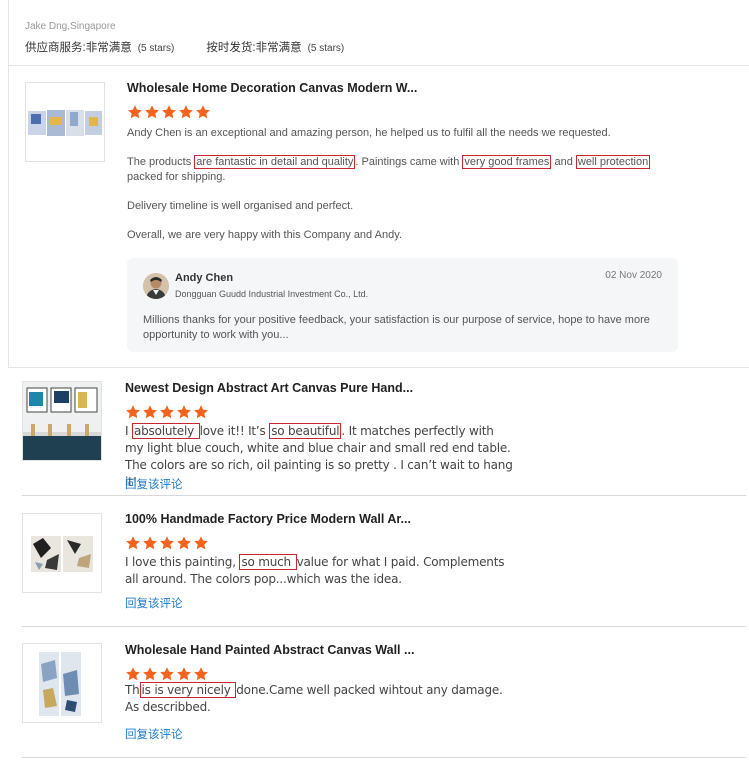 This screenshot has width=749, height=769. What do you see at coordinates (182, 562) in the screenshot?
I see `review-text-segment: I love this painting,` at bounding box center [182, 562].